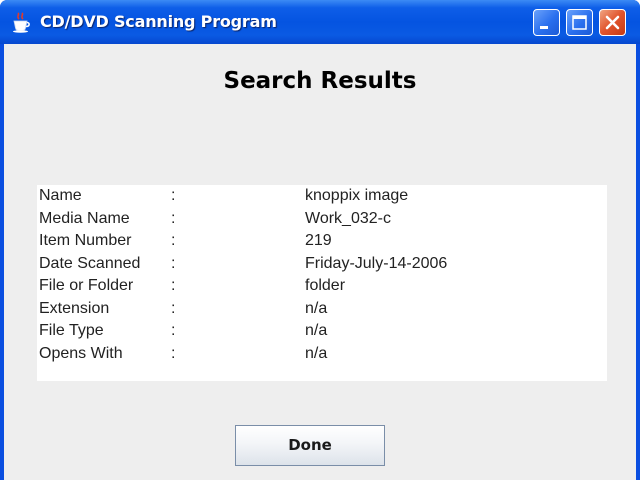  Describe the element at coordinates (546, 22) in the screenshot. I see `minimize-button` at that location.